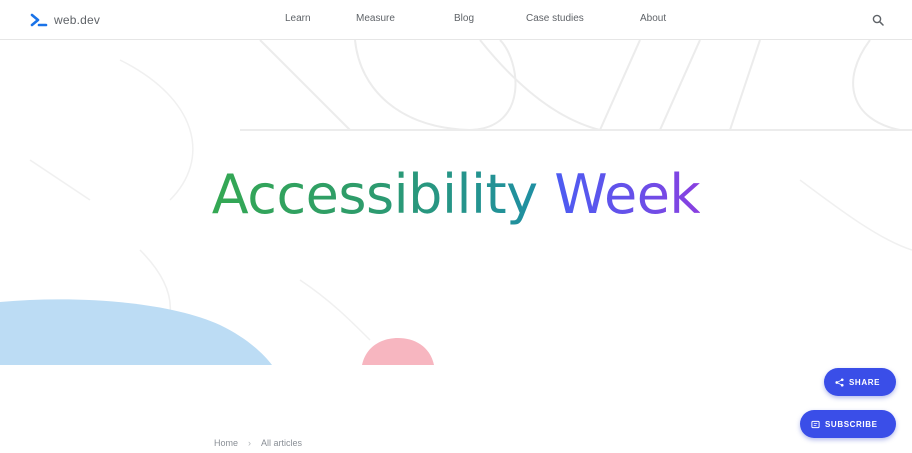 Image resolution: width=912 pixels, height=453 pixels. What do you see at coordinates (851, 424) in the screenshot?
I see `subscribe-label: SUBSCRIBE` at bounding box center [851, 424].